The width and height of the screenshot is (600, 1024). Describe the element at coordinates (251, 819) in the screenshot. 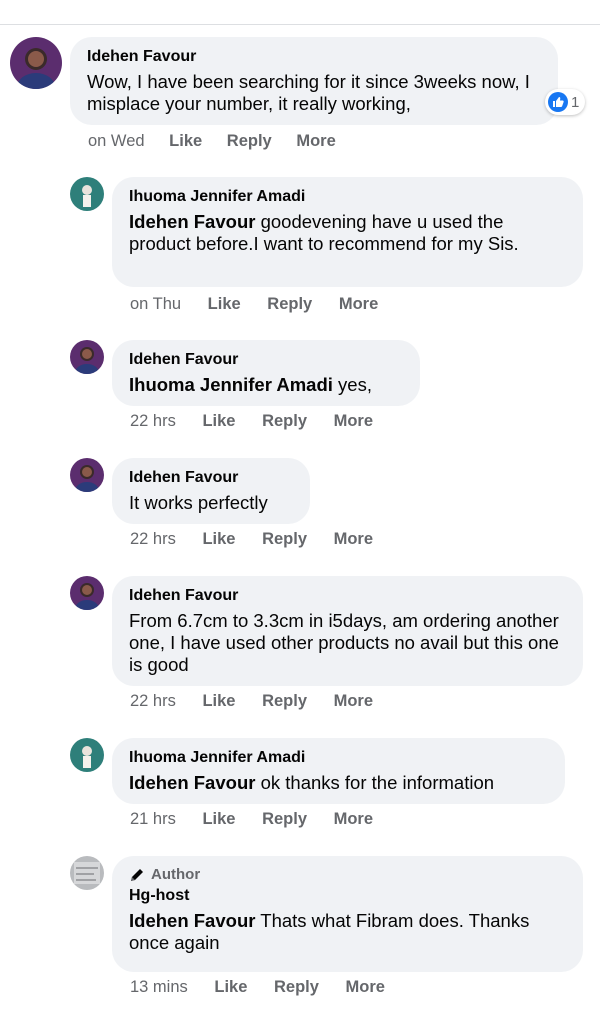

I see `comment-actions: 21 hrs Like Reply More` at that location.